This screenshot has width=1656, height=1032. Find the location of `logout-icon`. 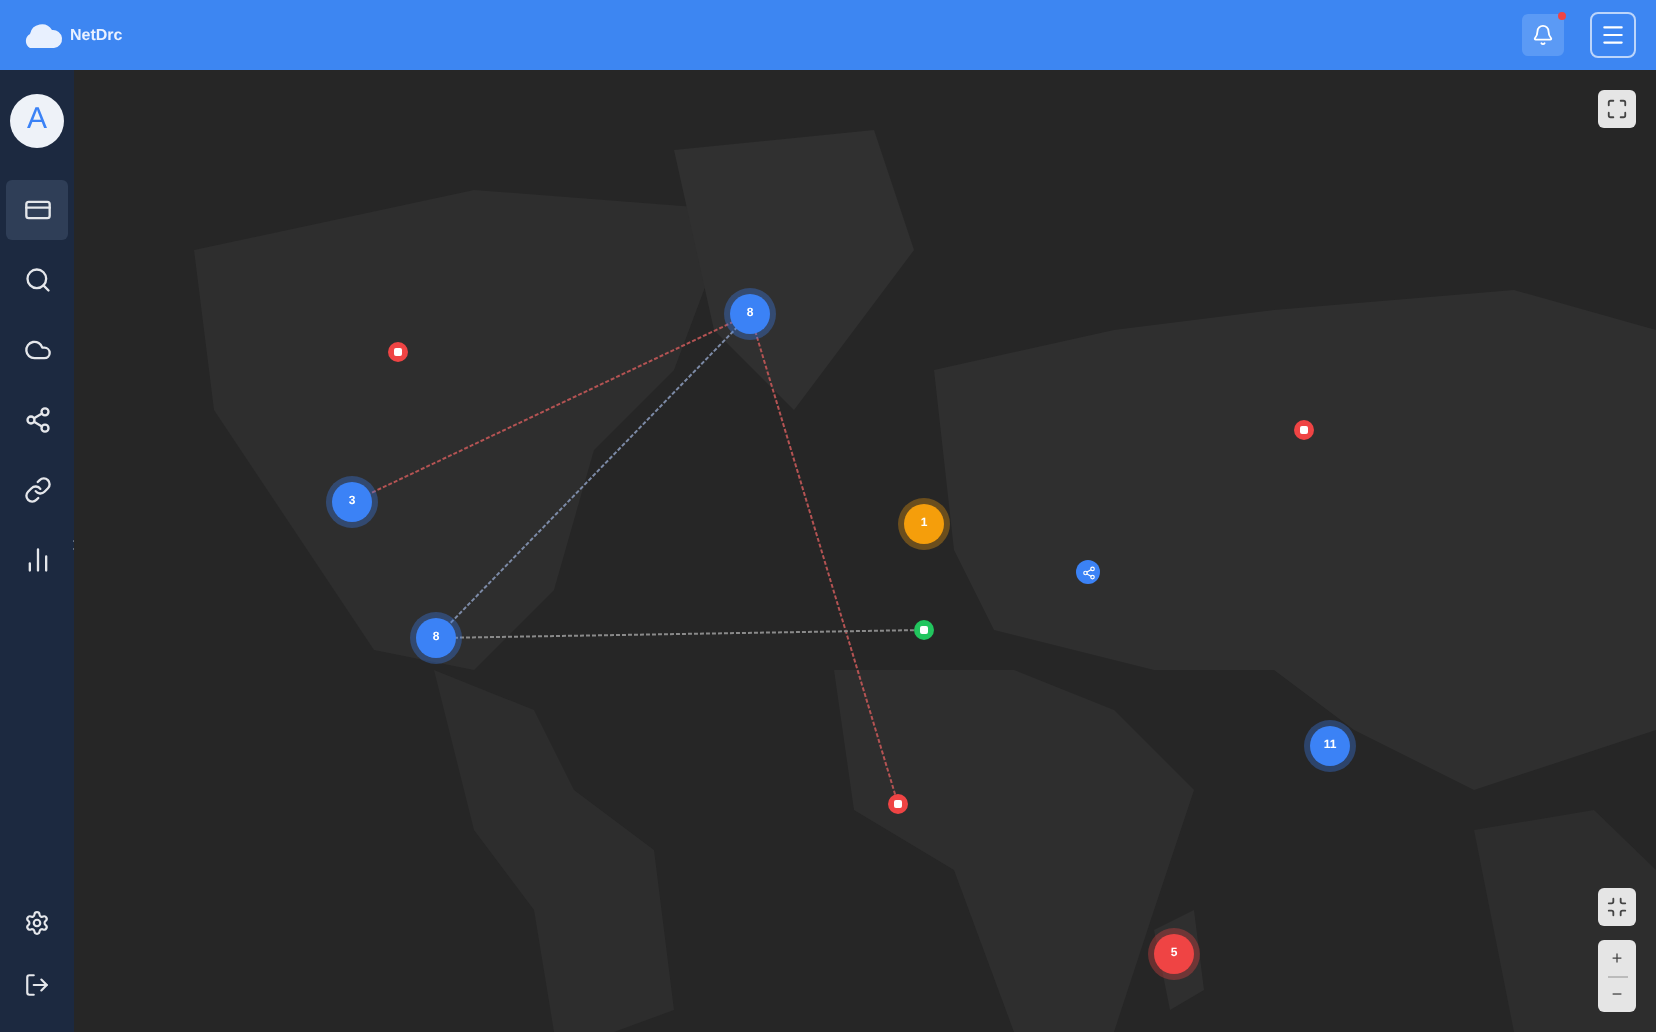

logout-icon is located at coordinates (37, 984).